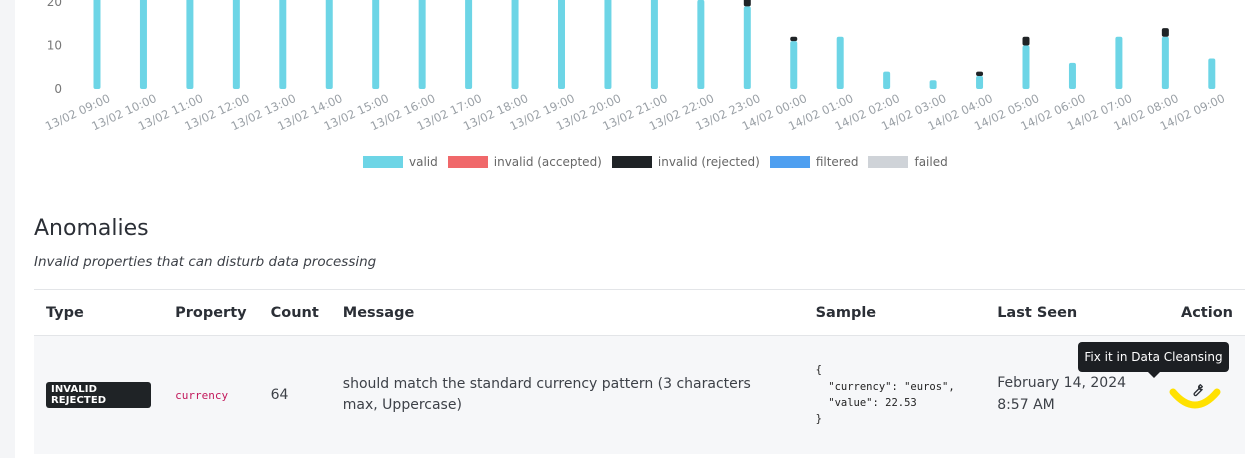 The height and width of the screenshot is (458, 1245). What do you see at coordinates (294, 394) in the screenshot?
I see `count-cell: 64` at bounding box center [294, 394].